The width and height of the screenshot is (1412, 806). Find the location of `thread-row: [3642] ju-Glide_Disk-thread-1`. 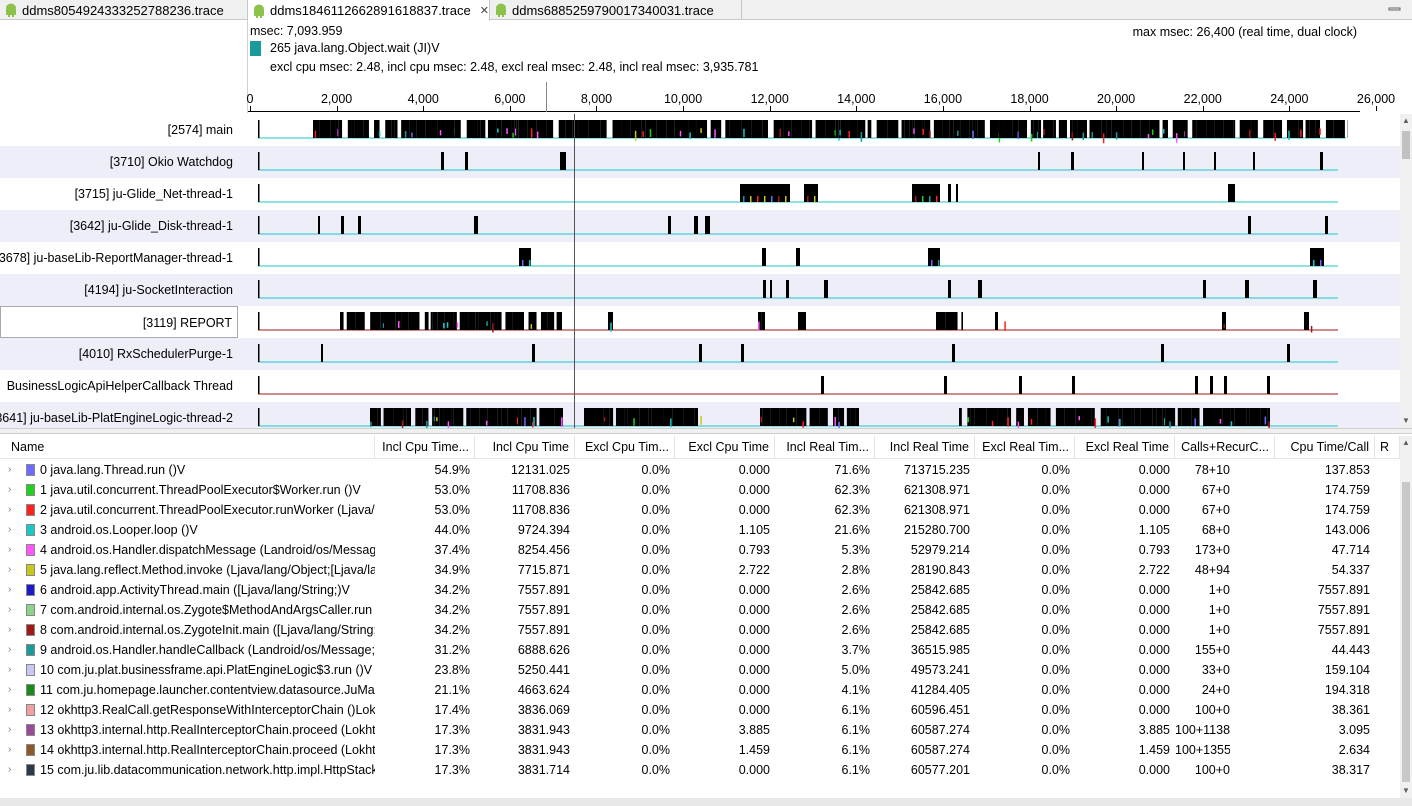

thread-row: [3642] ju-Glide_Disk-thread-1 is located at coordinates (700, 226).